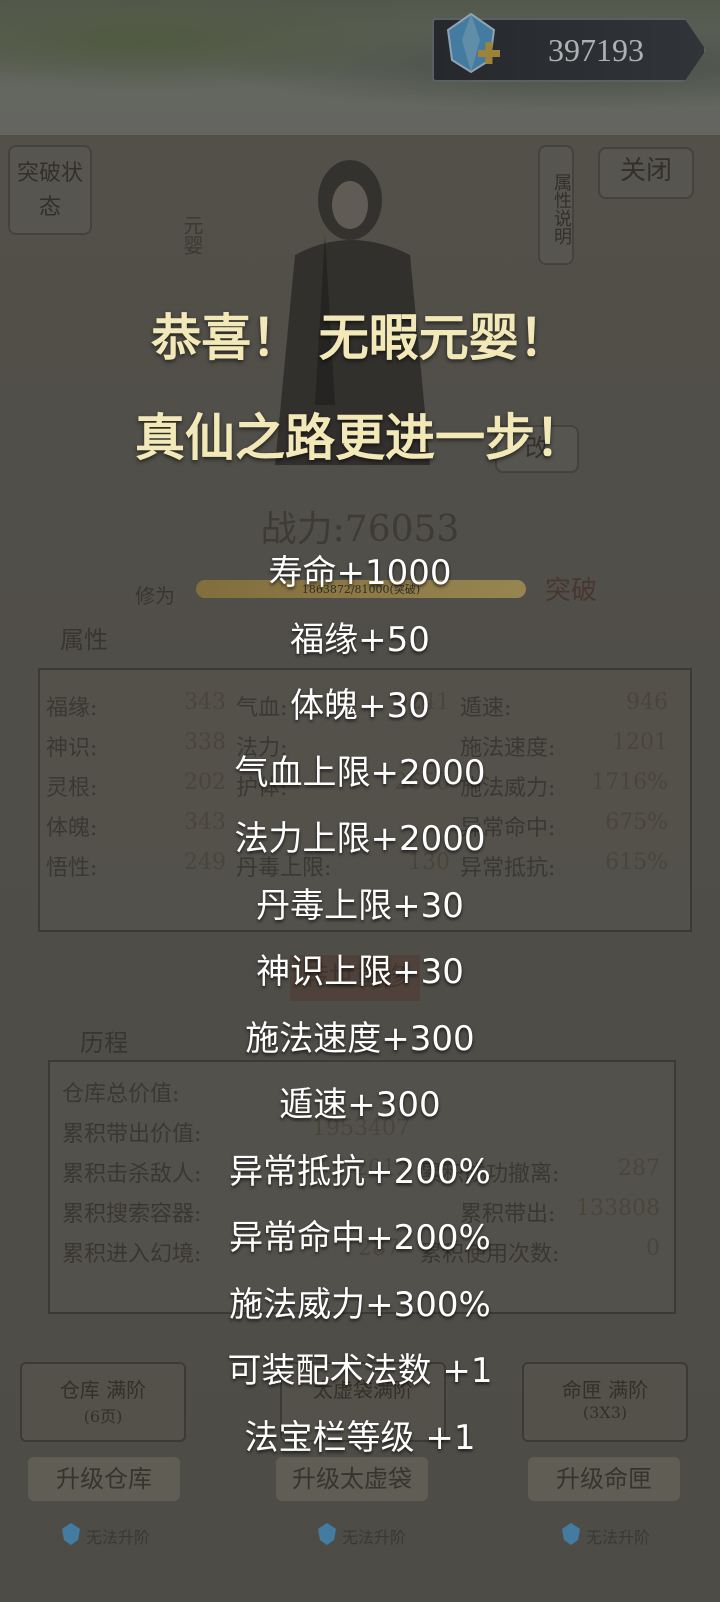 This screenshot has height=1602, width=720. Describe the element at coordinates (360, 338) in the screenshot. I see `congrats-line-1: 恭喜！ 无暇元婴！` at that location.